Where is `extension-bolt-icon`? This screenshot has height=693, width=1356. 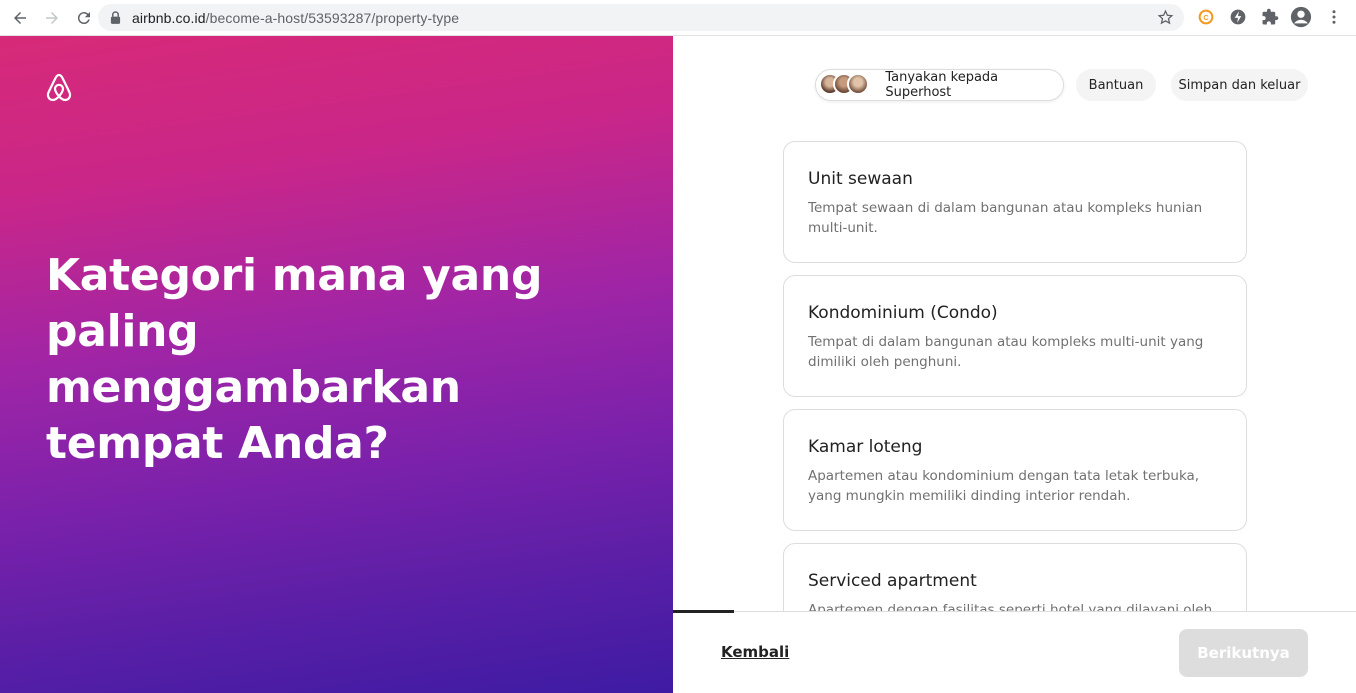
extension-bolt-icon is located at coordinates (1238, 17).